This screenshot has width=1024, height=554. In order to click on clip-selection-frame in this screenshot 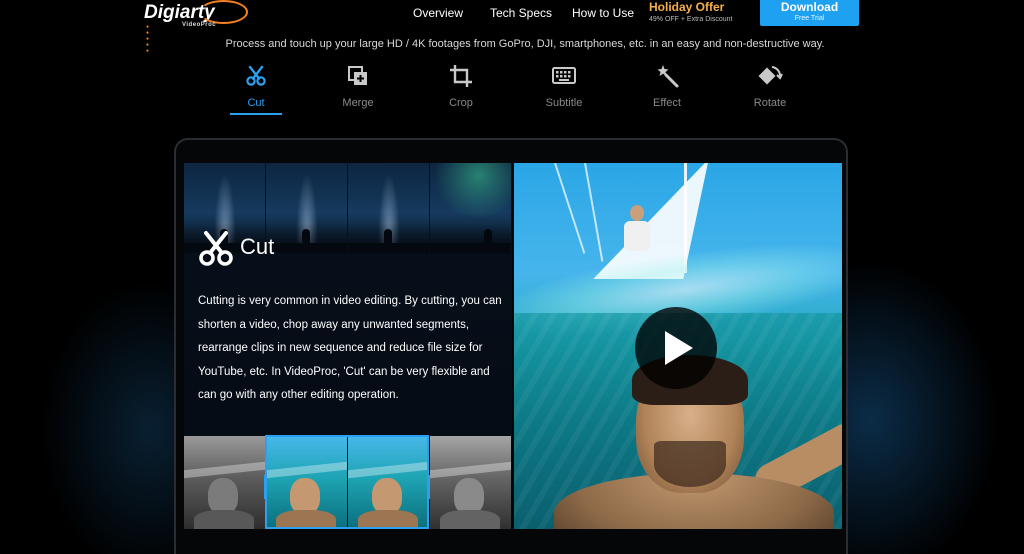, I will do `click(347, 482)`.